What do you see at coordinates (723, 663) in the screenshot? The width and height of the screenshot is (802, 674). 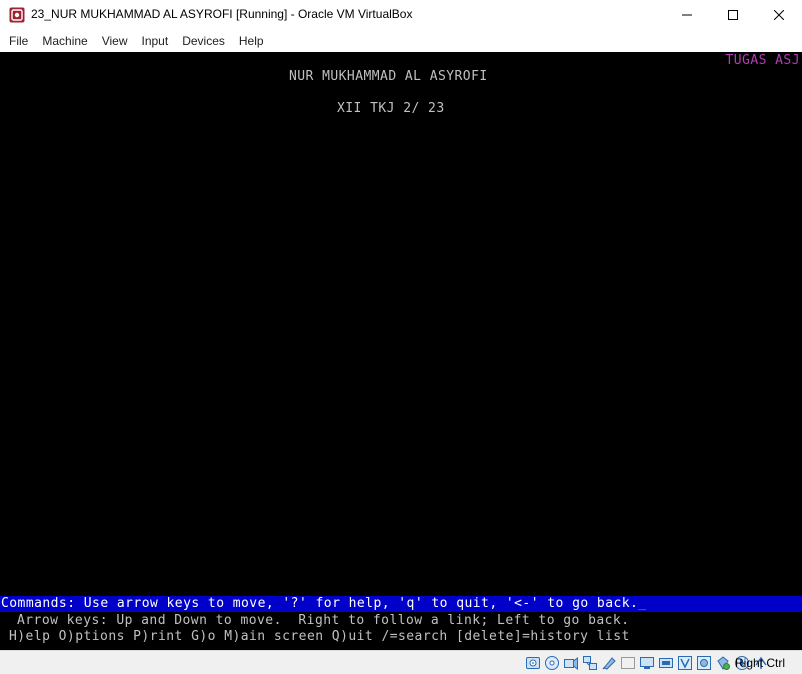 I see `cpu-icon` at bounding box center [723, 663].